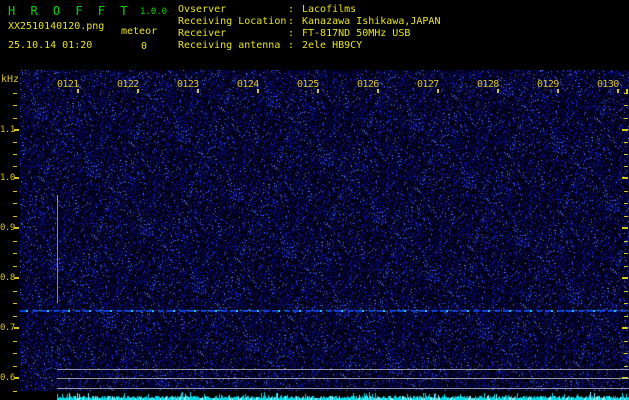 Image resolution: width=629 pixels, height=400 pixels. I want to click on time-tick-label: 0125, so click(308, 84).